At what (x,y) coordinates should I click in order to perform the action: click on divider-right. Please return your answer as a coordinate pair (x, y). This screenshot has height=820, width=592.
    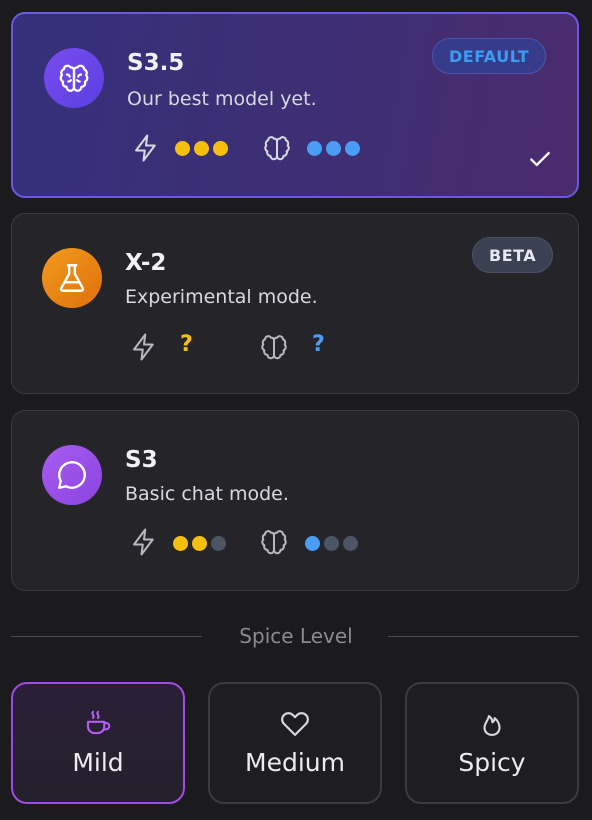
    Looking at the image, I should click on (483, 636).